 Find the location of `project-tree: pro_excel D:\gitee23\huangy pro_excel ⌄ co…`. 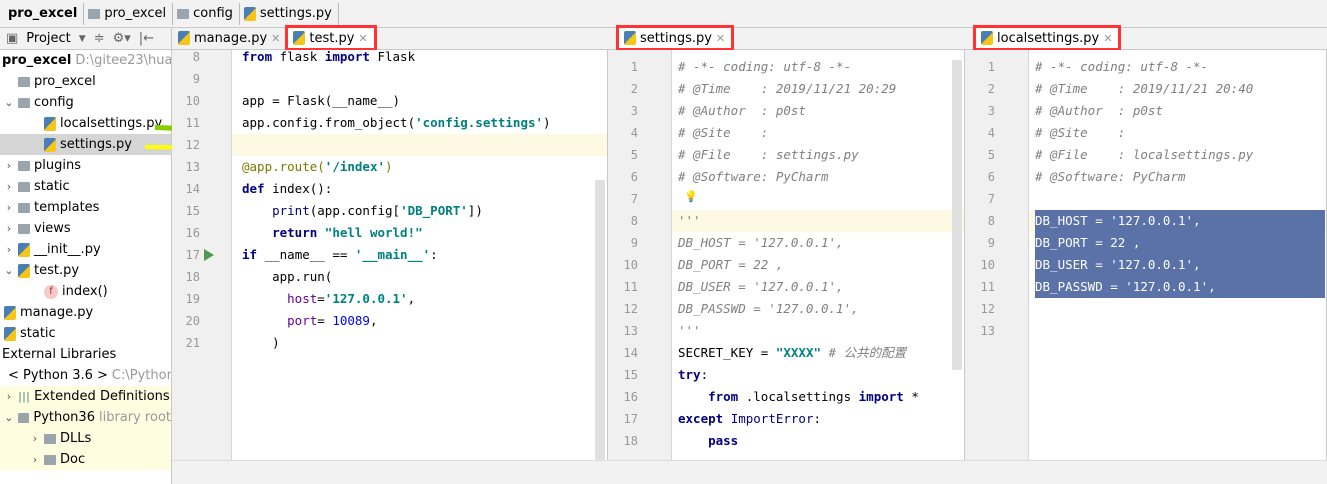

project-tree: pro_excel D:\gitee23\huangy pro_excel ⌄ co… is located at coordinates (85, 260).